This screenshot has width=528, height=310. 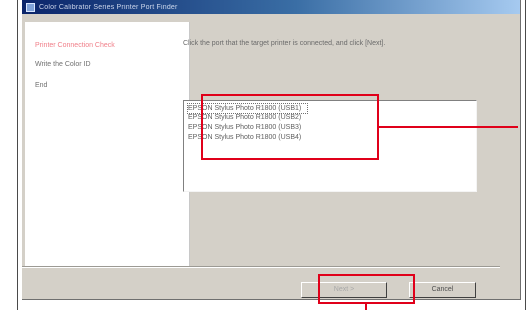 I want to click on step-printer-connection-check: Printer Connection Check, so click(x=75, y=45).